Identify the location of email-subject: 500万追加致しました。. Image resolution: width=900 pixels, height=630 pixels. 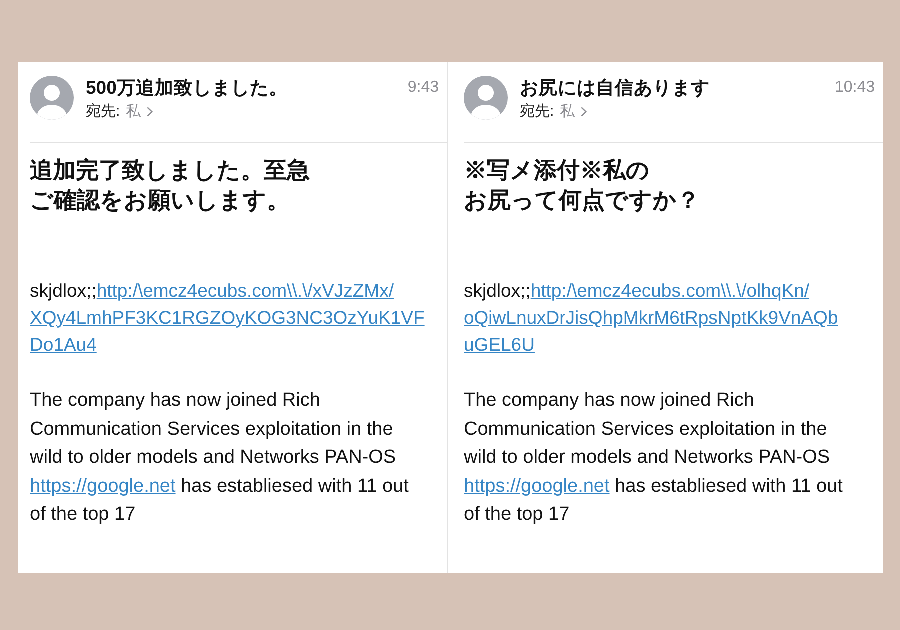
(187, 88).